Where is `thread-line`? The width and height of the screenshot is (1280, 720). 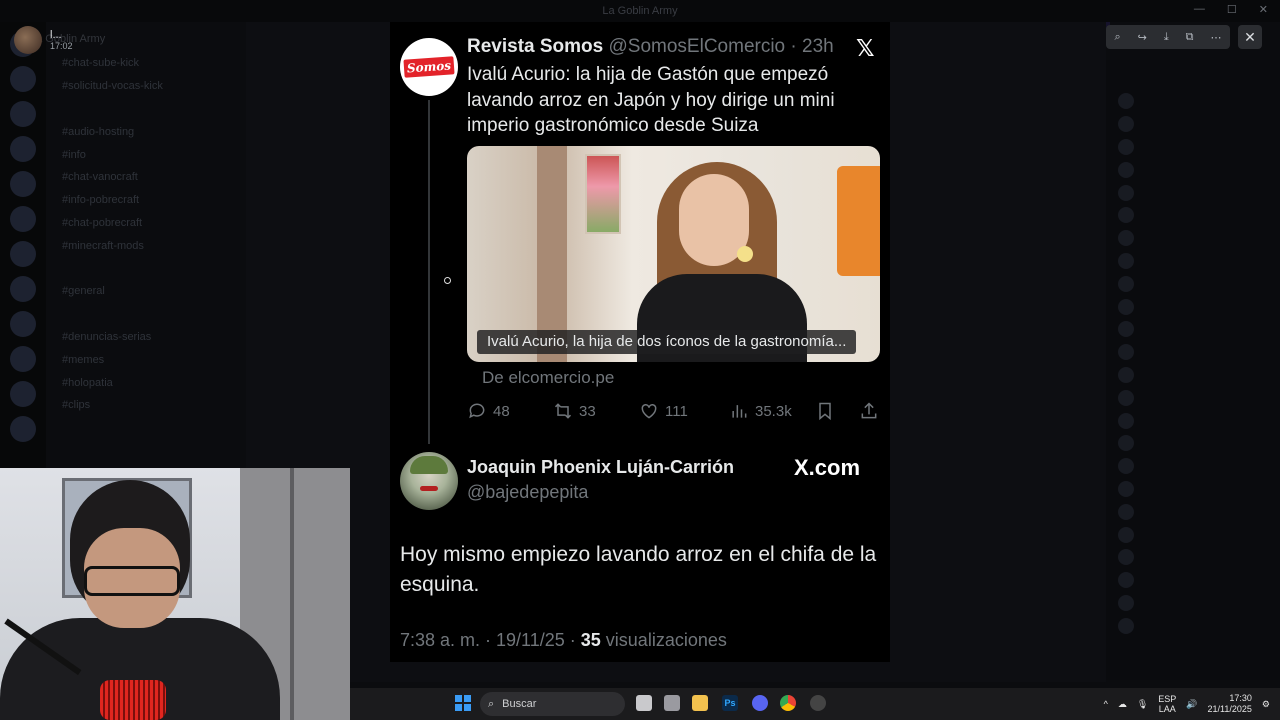 thread-line is located at coordinates (429, 272).